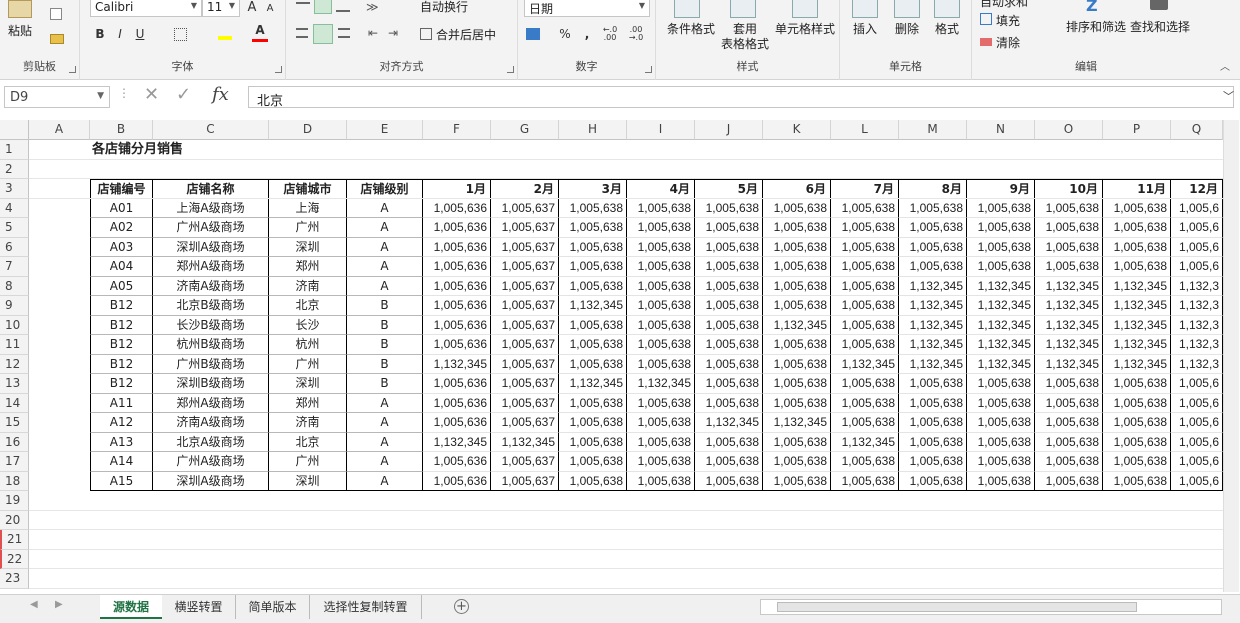 This screenshot has width=1240, height=623. Describe the element at coordinates (121, 247) in the screenshot. I see `table-cell: A03` at that location.